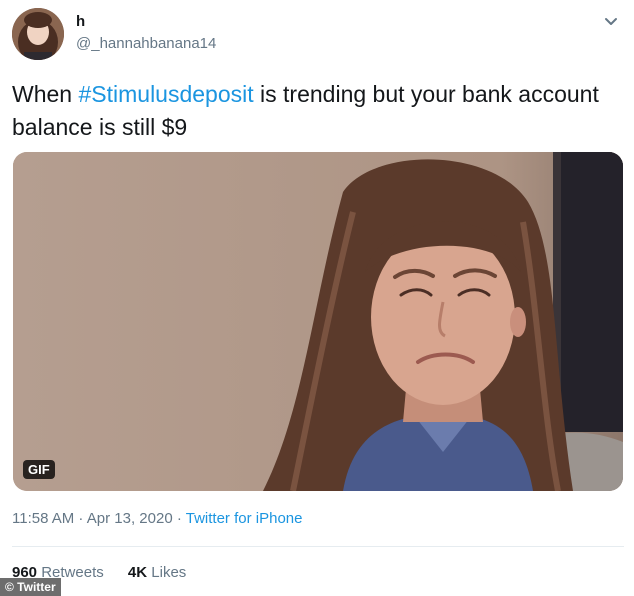 This screenshot has width=634, height=596. Describe the element at coordinates (30, 587) in the screenshot. I see `twitter-watermark: © Twitter` at that location.